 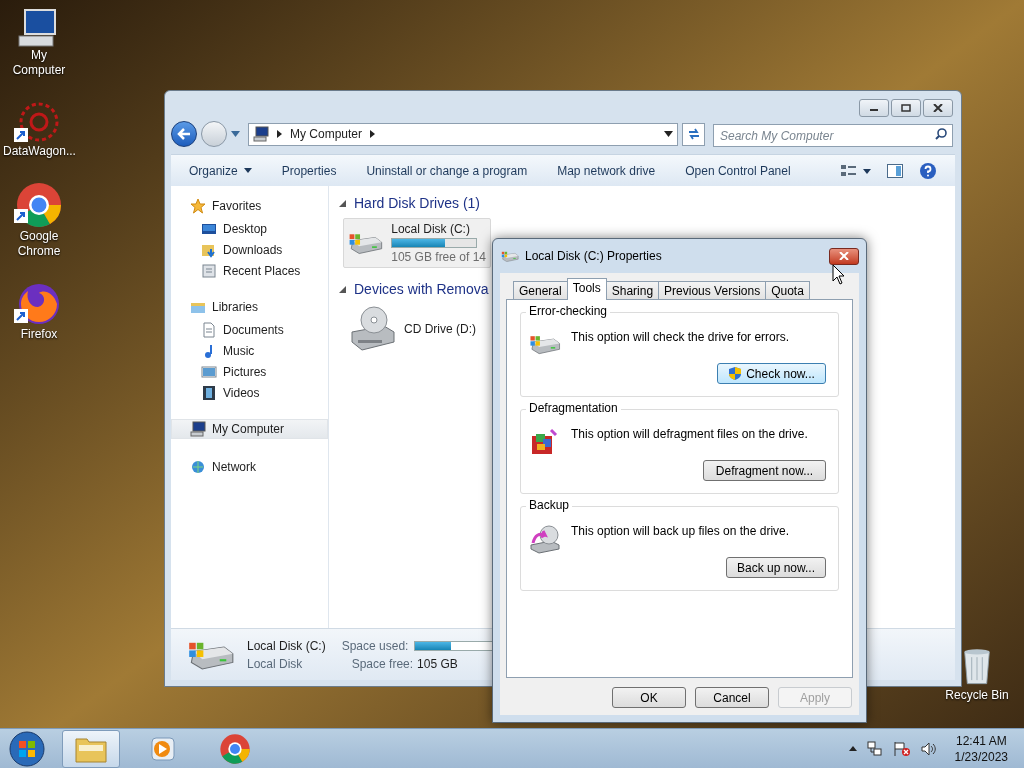 What do you see at coordinates (440, 329) in the screenshot?
I see `drive-name: CD Drive (D:)` at bounding box center [440, 329].